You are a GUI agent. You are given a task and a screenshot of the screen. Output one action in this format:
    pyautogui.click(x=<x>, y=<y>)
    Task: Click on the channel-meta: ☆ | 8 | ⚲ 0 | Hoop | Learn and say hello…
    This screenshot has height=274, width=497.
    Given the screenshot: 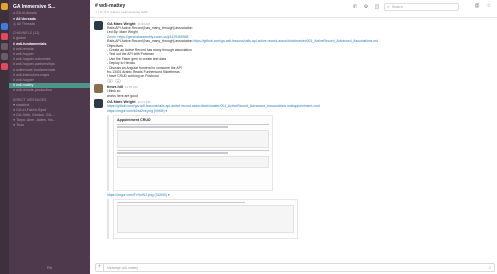 What is the action you would take?
    pyautogui.click(x=122, y=12)
    